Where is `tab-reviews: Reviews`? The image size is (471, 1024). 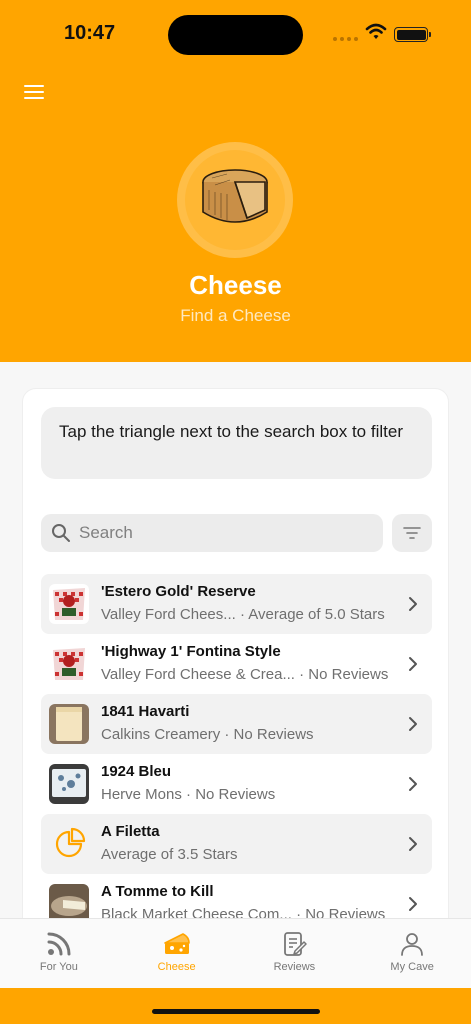
tab-reviews: Reviews is located at coordinates (295, 953).